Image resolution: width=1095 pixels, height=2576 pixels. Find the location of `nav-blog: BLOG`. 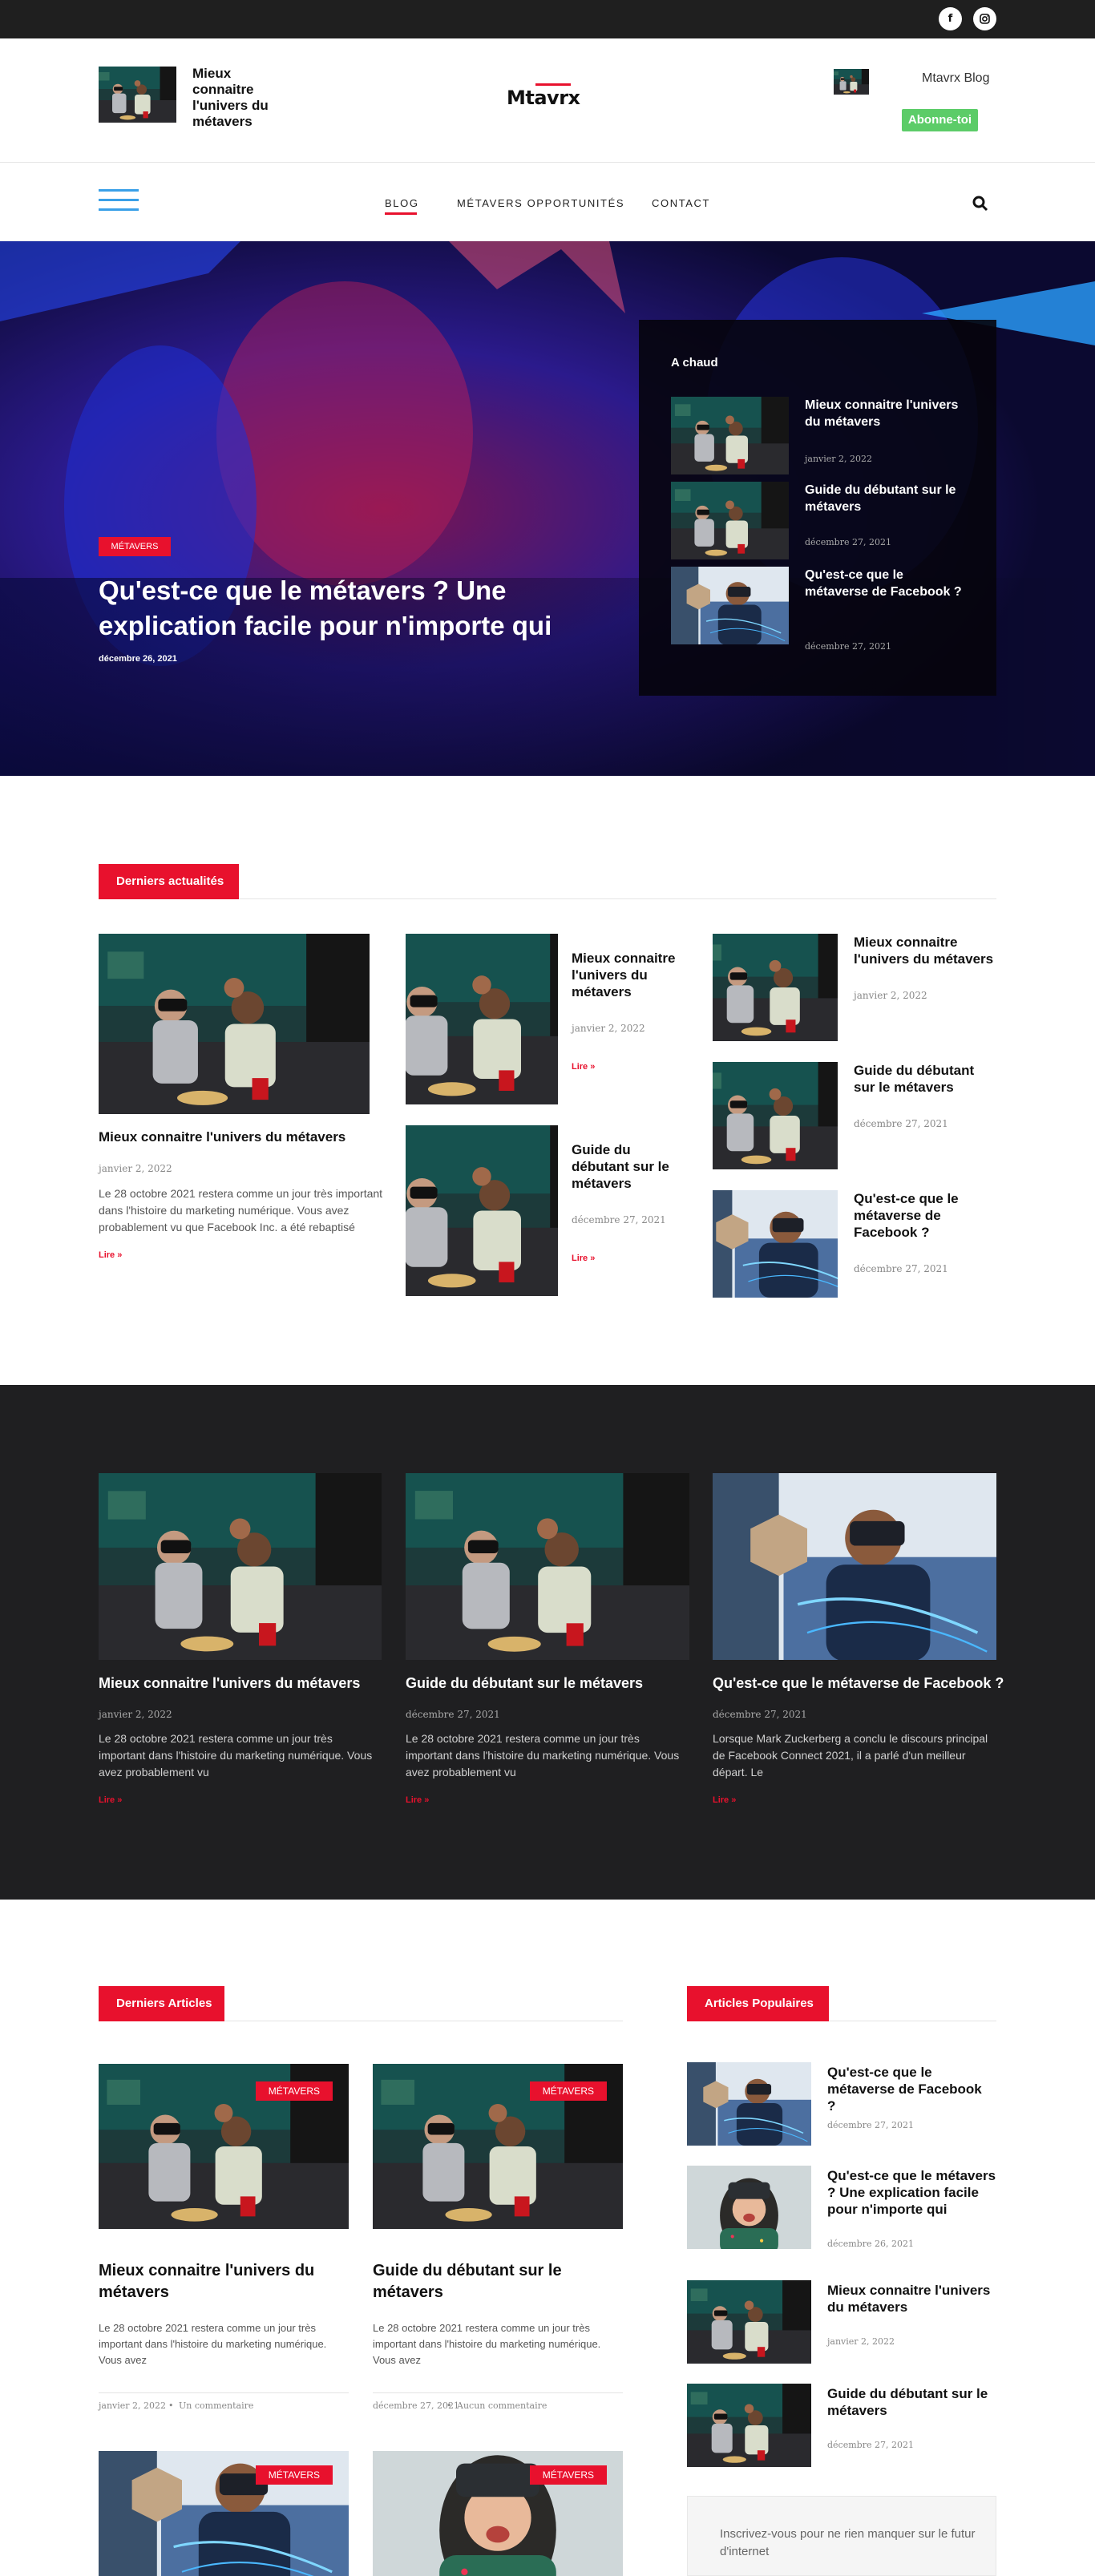

nav-blog: BLOG is located at coordinates (402, 203).